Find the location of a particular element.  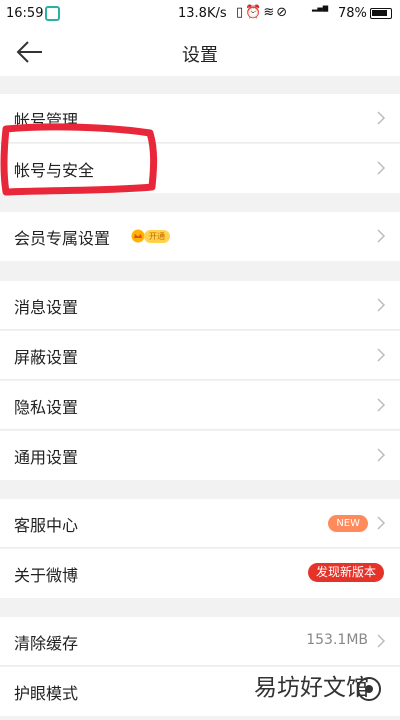

item-label: 隐私设置 is located at coordinates (46, 407).